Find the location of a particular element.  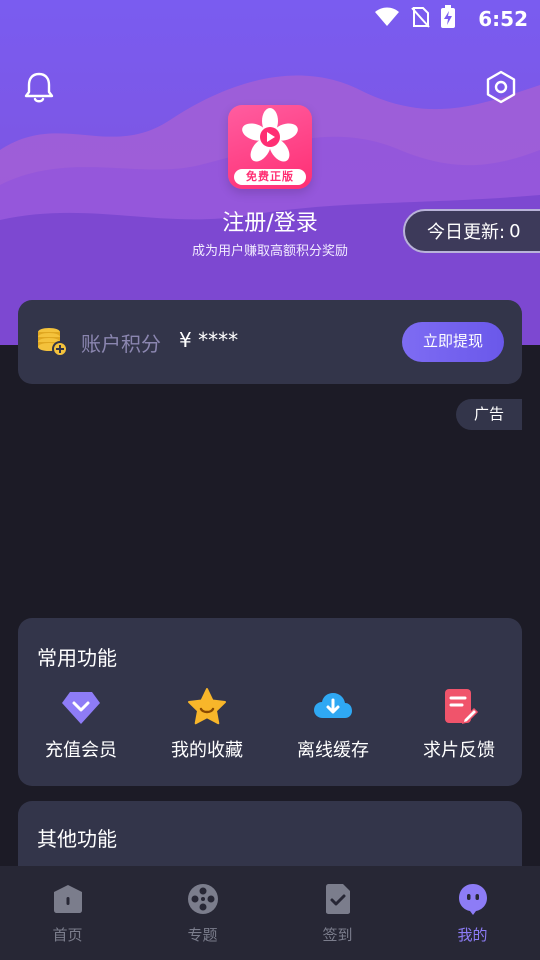

func-item-vip: 充值会员 is located at coordinates (81, 724).